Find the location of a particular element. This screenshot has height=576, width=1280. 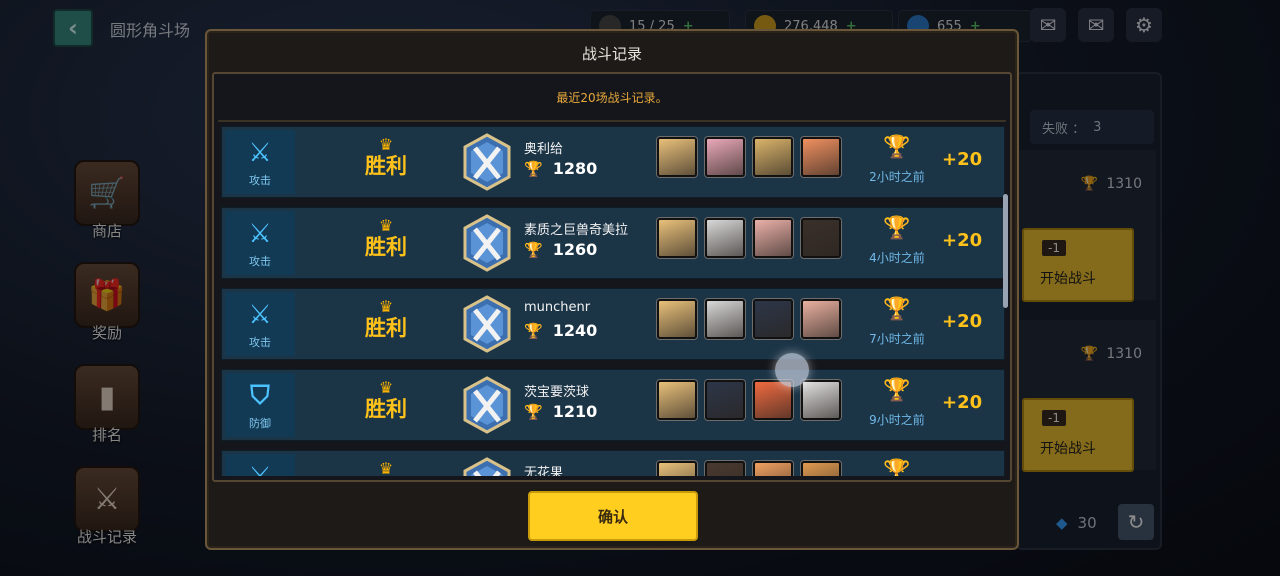

battle-time: 4小时之前 is located at coordinates (897, 258).